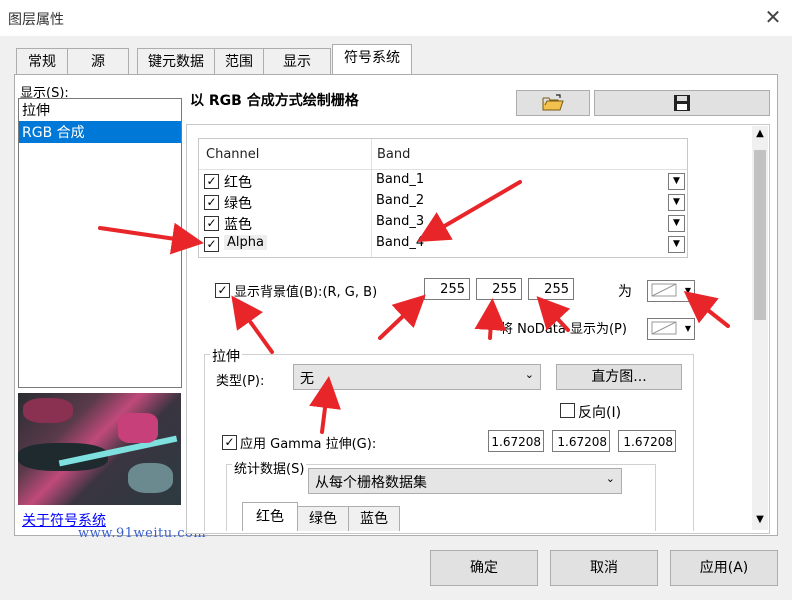 Image resolution: width=792 pixels, height=600 pixels. Describe the element at coordinates (625, 292) in the screenshot. I see `as-label: 为` at that location.